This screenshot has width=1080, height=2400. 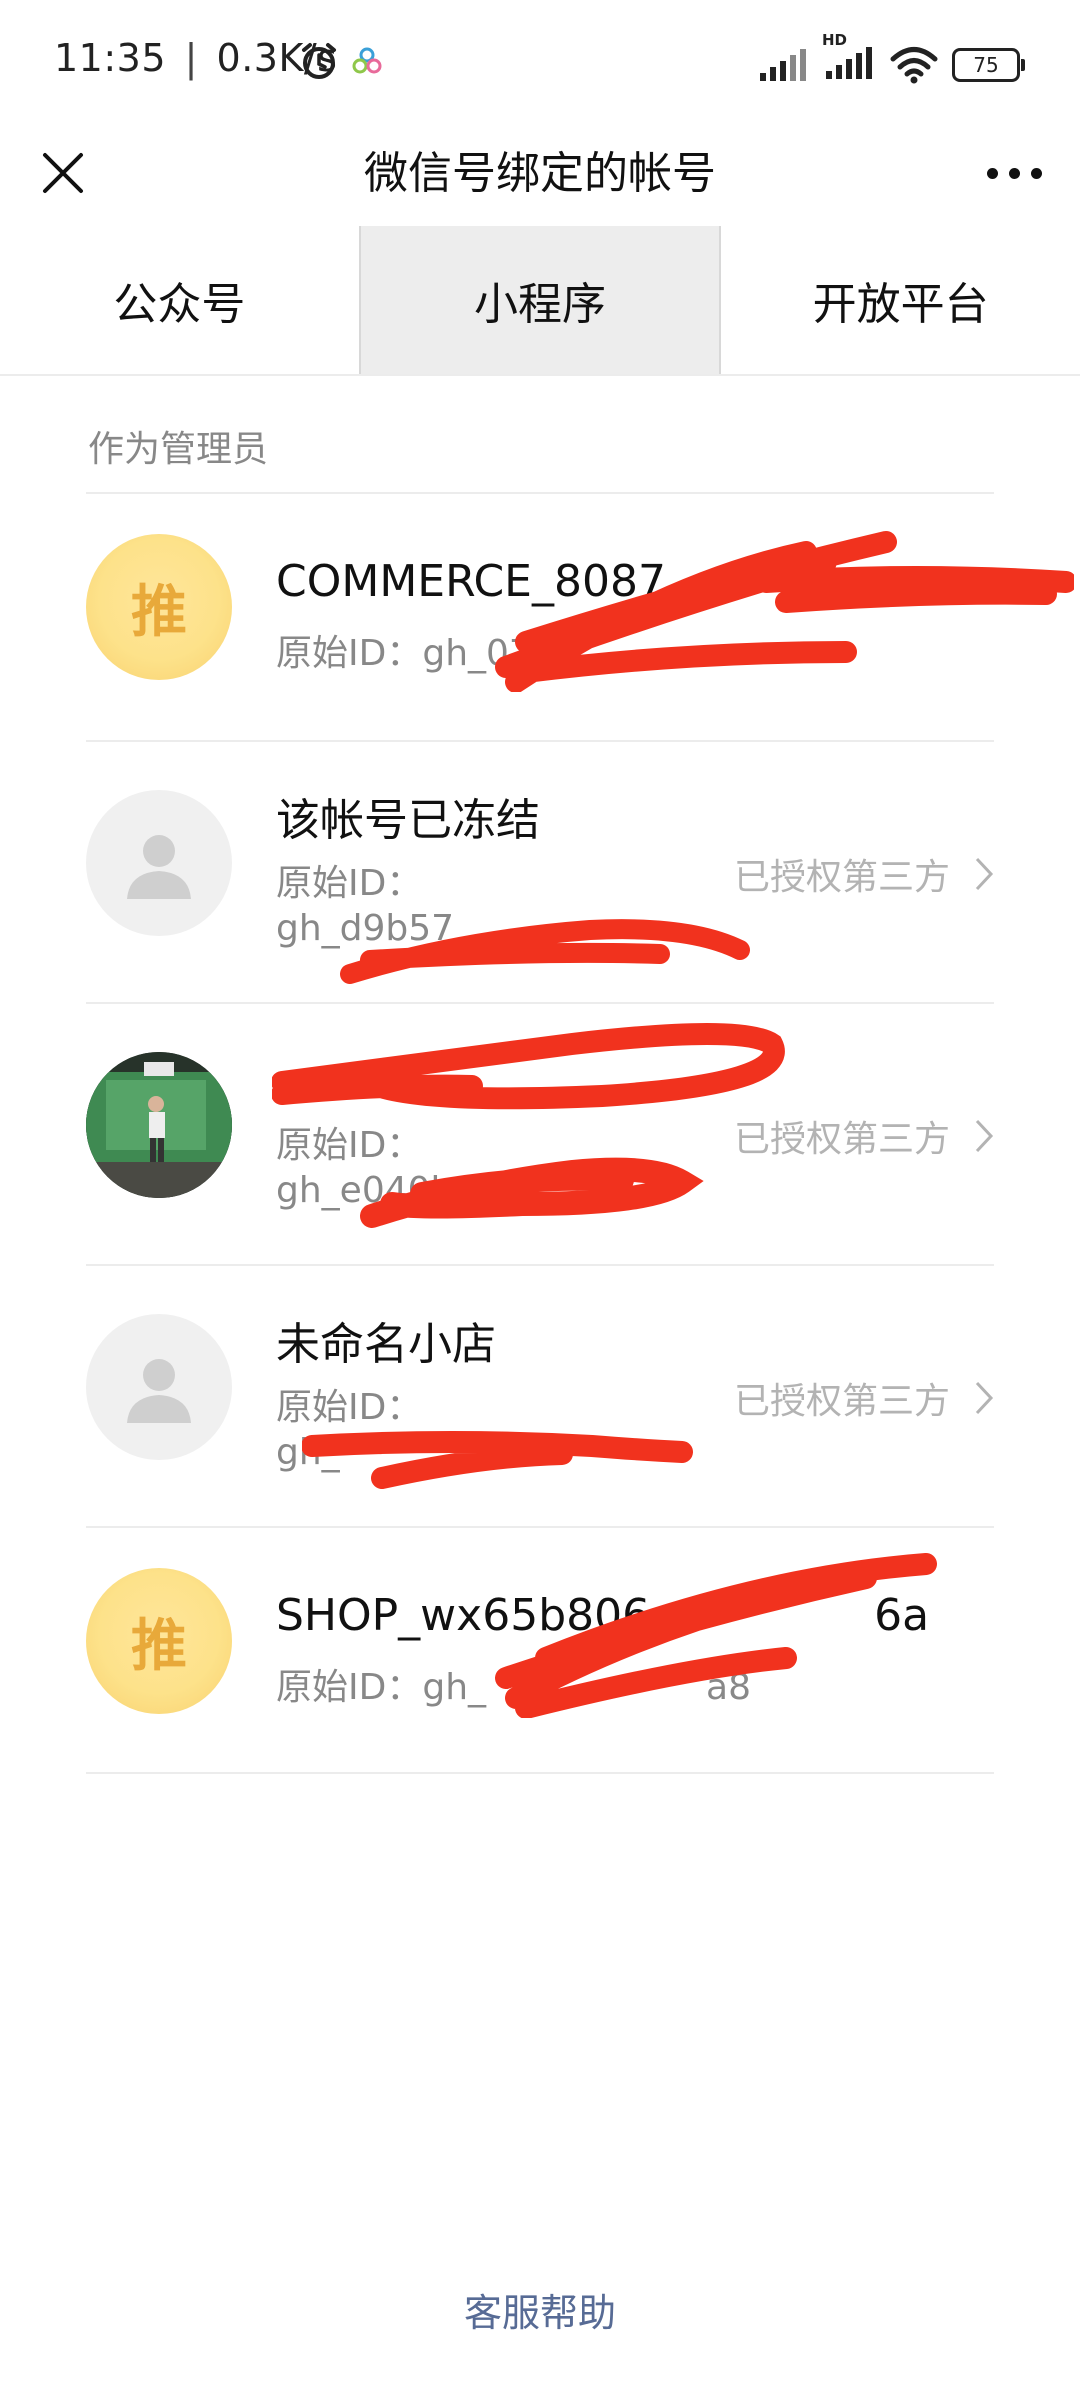 I want to click on list-item: 未命名小店 原始ID： gh_ 已授权第三方, so click(x=540, y=1396).